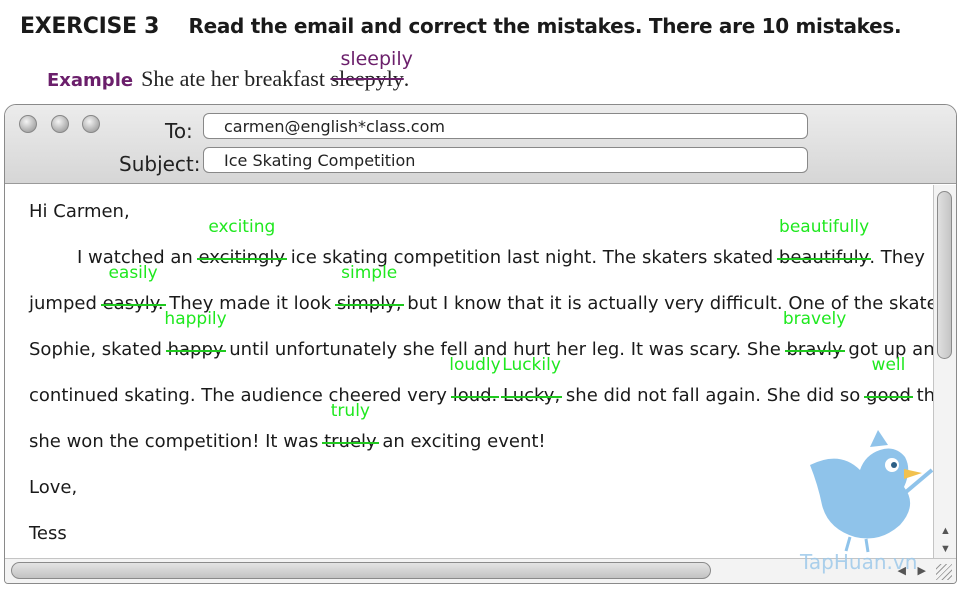 This screenshot has height=595, width=959. Describe the element at coordinates (944, 572) in the screenshot. I see `resize-grip-icon` at that location.